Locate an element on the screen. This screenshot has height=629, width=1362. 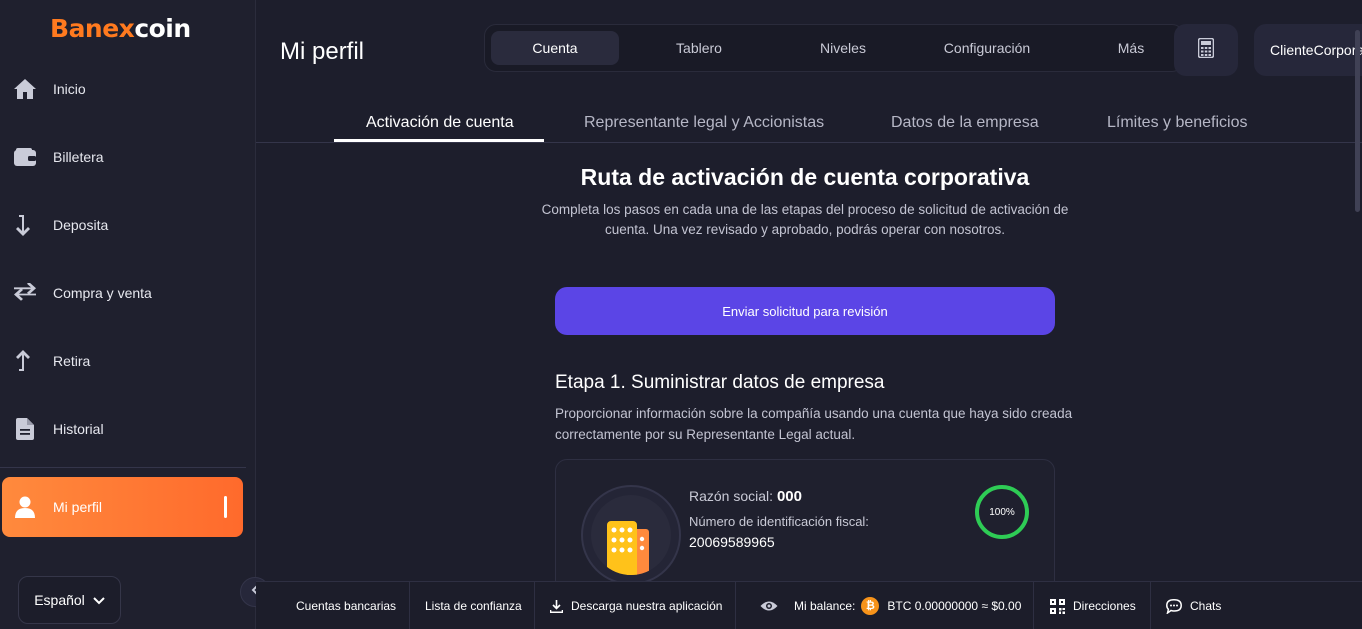
sidebar-item-compra-venta: Compra y venta is located at coordinates (123, 293).